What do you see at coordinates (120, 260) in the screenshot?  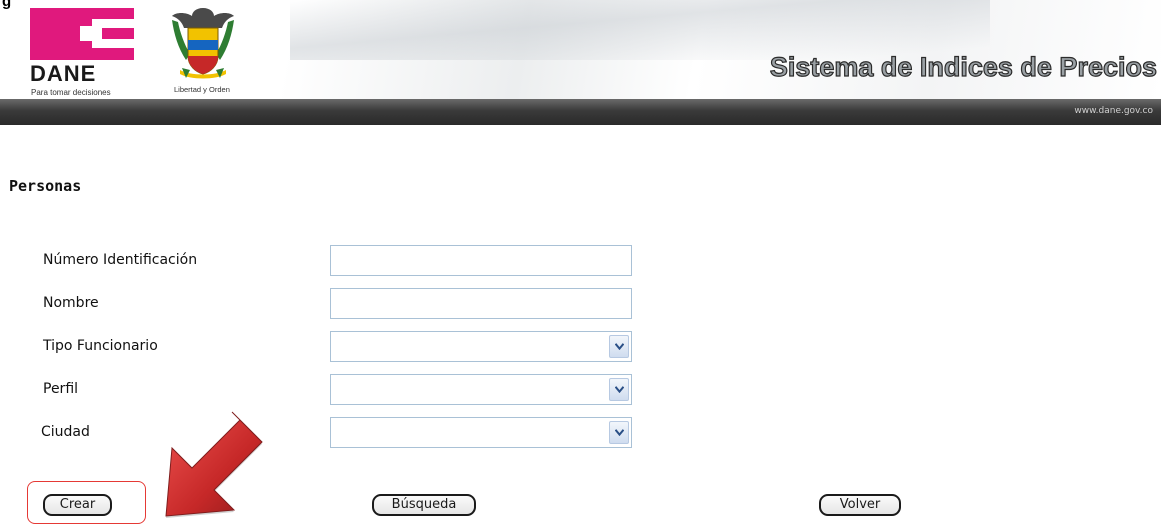 I see `id-number-label: Número Identificación` at bounding box center [120, 260].